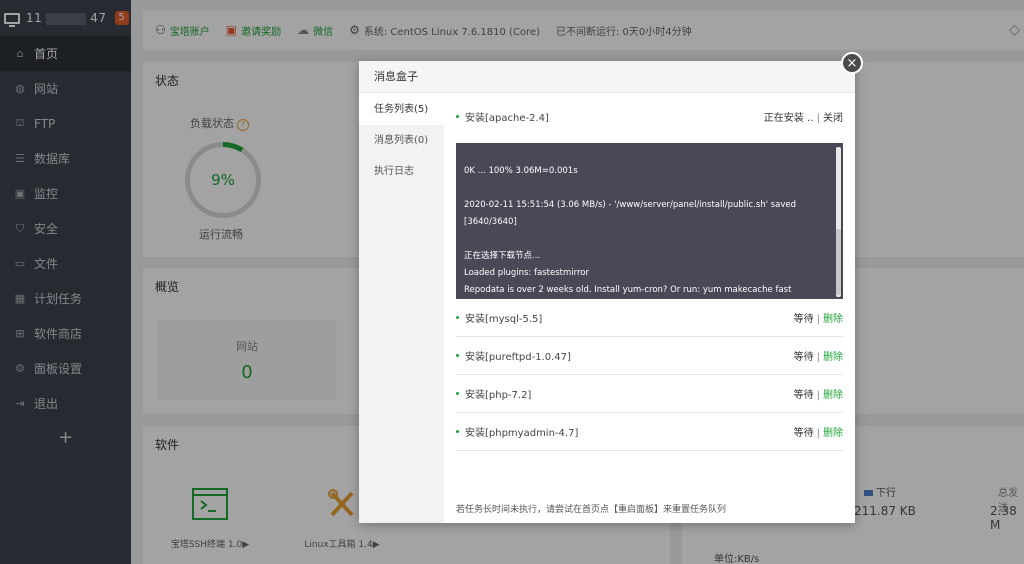 This screenshot has height=564, width=1024. I want to click on task-row: 安装[mysql-5.5] 等待 | 删除, so click(649, 318).